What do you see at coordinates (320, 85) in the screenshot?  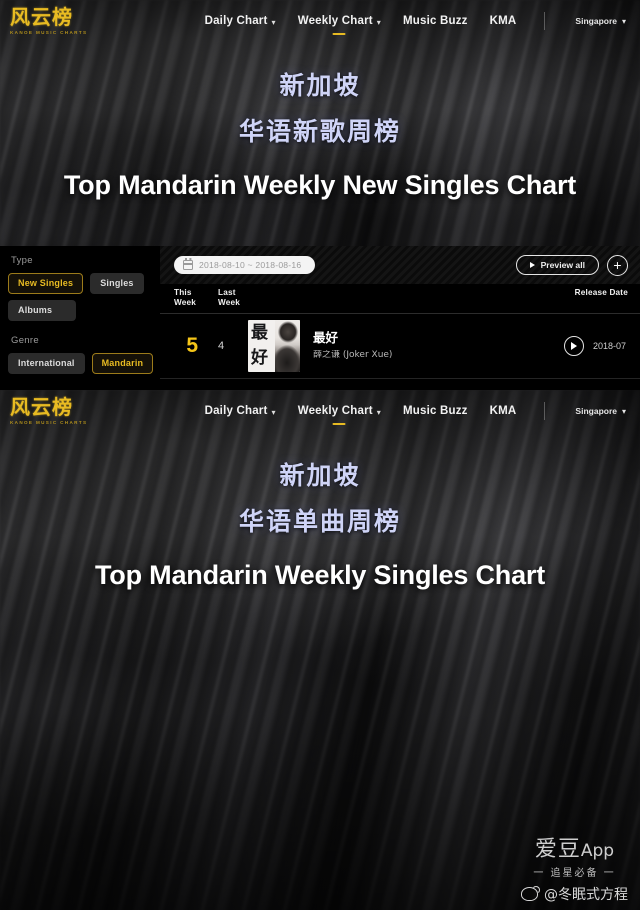 I see `hero-cn-line1: 新加坡` at bounding box center [320, 85].